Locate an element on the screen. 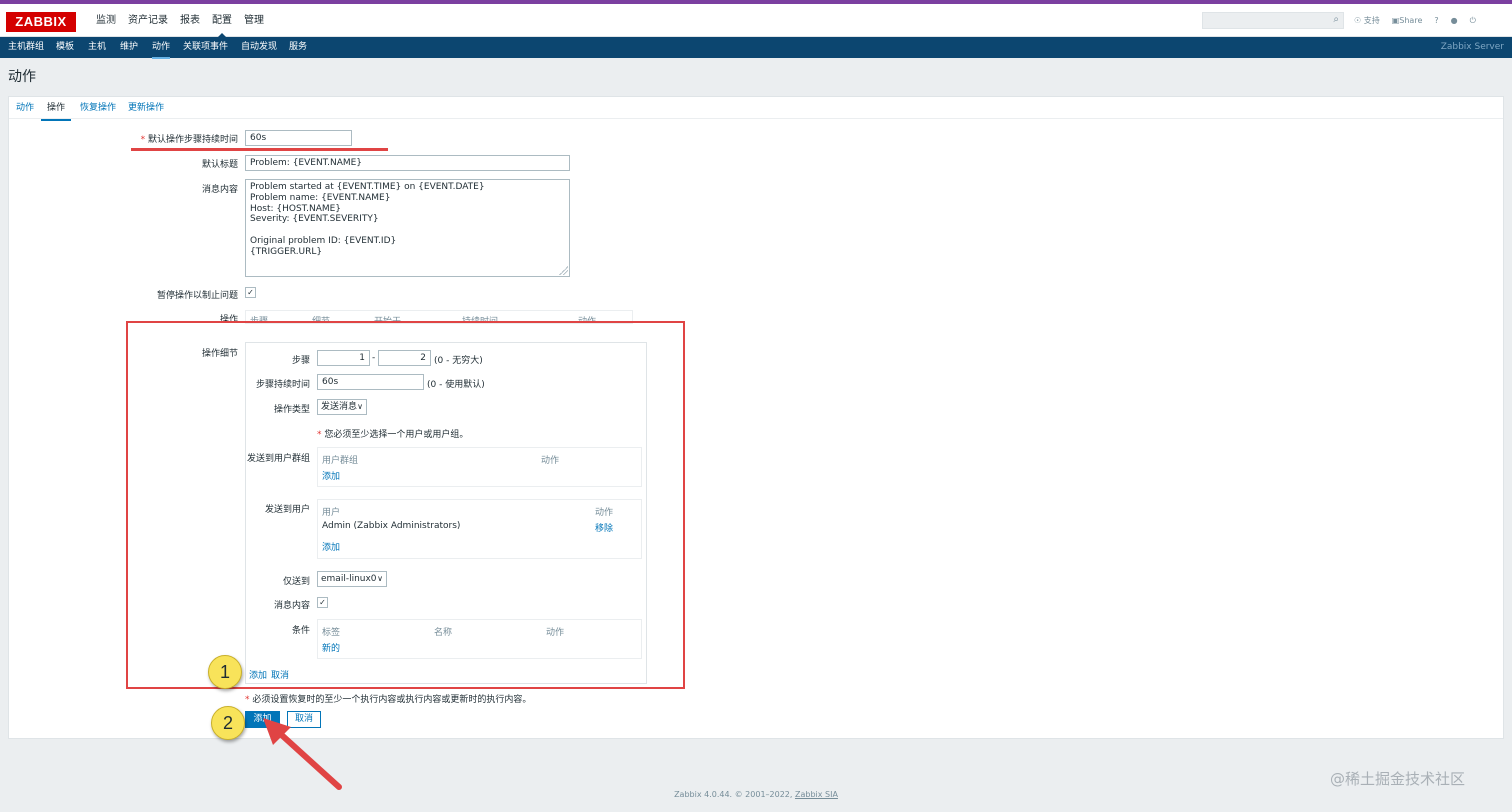  top-icons: ☉ 支持 ▣Share ? ● ⏻ is located at coordinates (1415, 20).